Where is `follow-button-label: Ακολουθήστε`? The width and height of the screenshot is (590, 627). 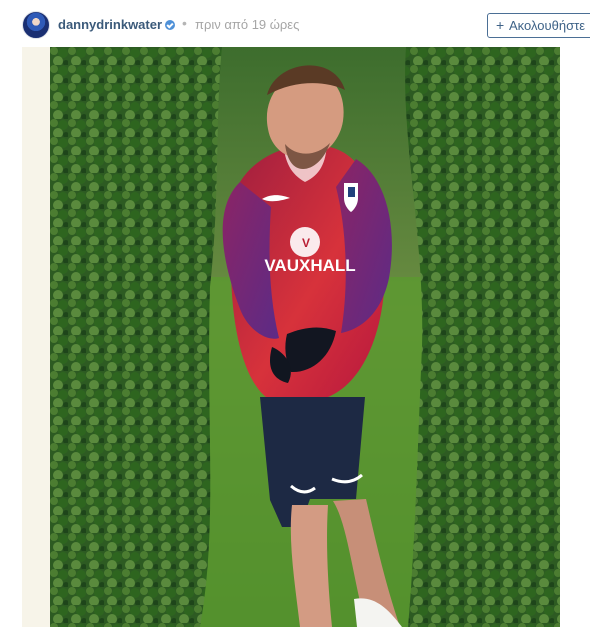 follow-button-label: Ακολουθήστε is located at coordinates (547, 25).